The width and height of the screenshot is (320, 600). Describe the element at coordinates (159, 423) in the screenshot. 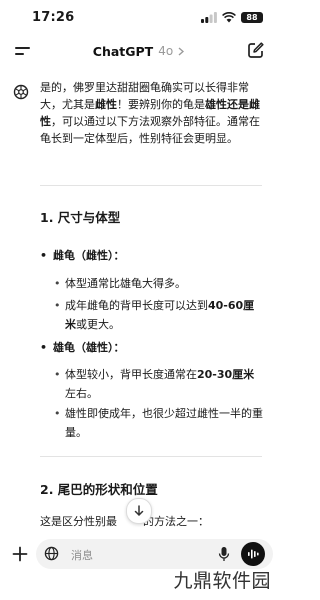

I see `male-bullet-2: 雄性即使成年，也很少超过雌性一半的重量。` at that location.